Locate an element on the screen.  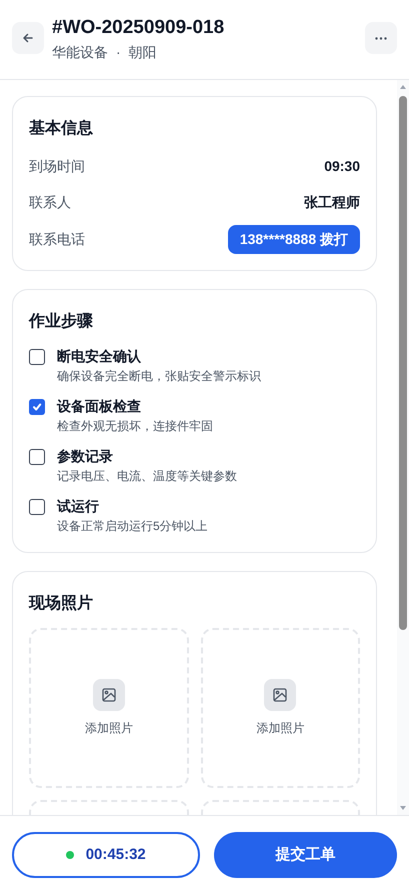
scrollbar is located at coordinates (403, 447).